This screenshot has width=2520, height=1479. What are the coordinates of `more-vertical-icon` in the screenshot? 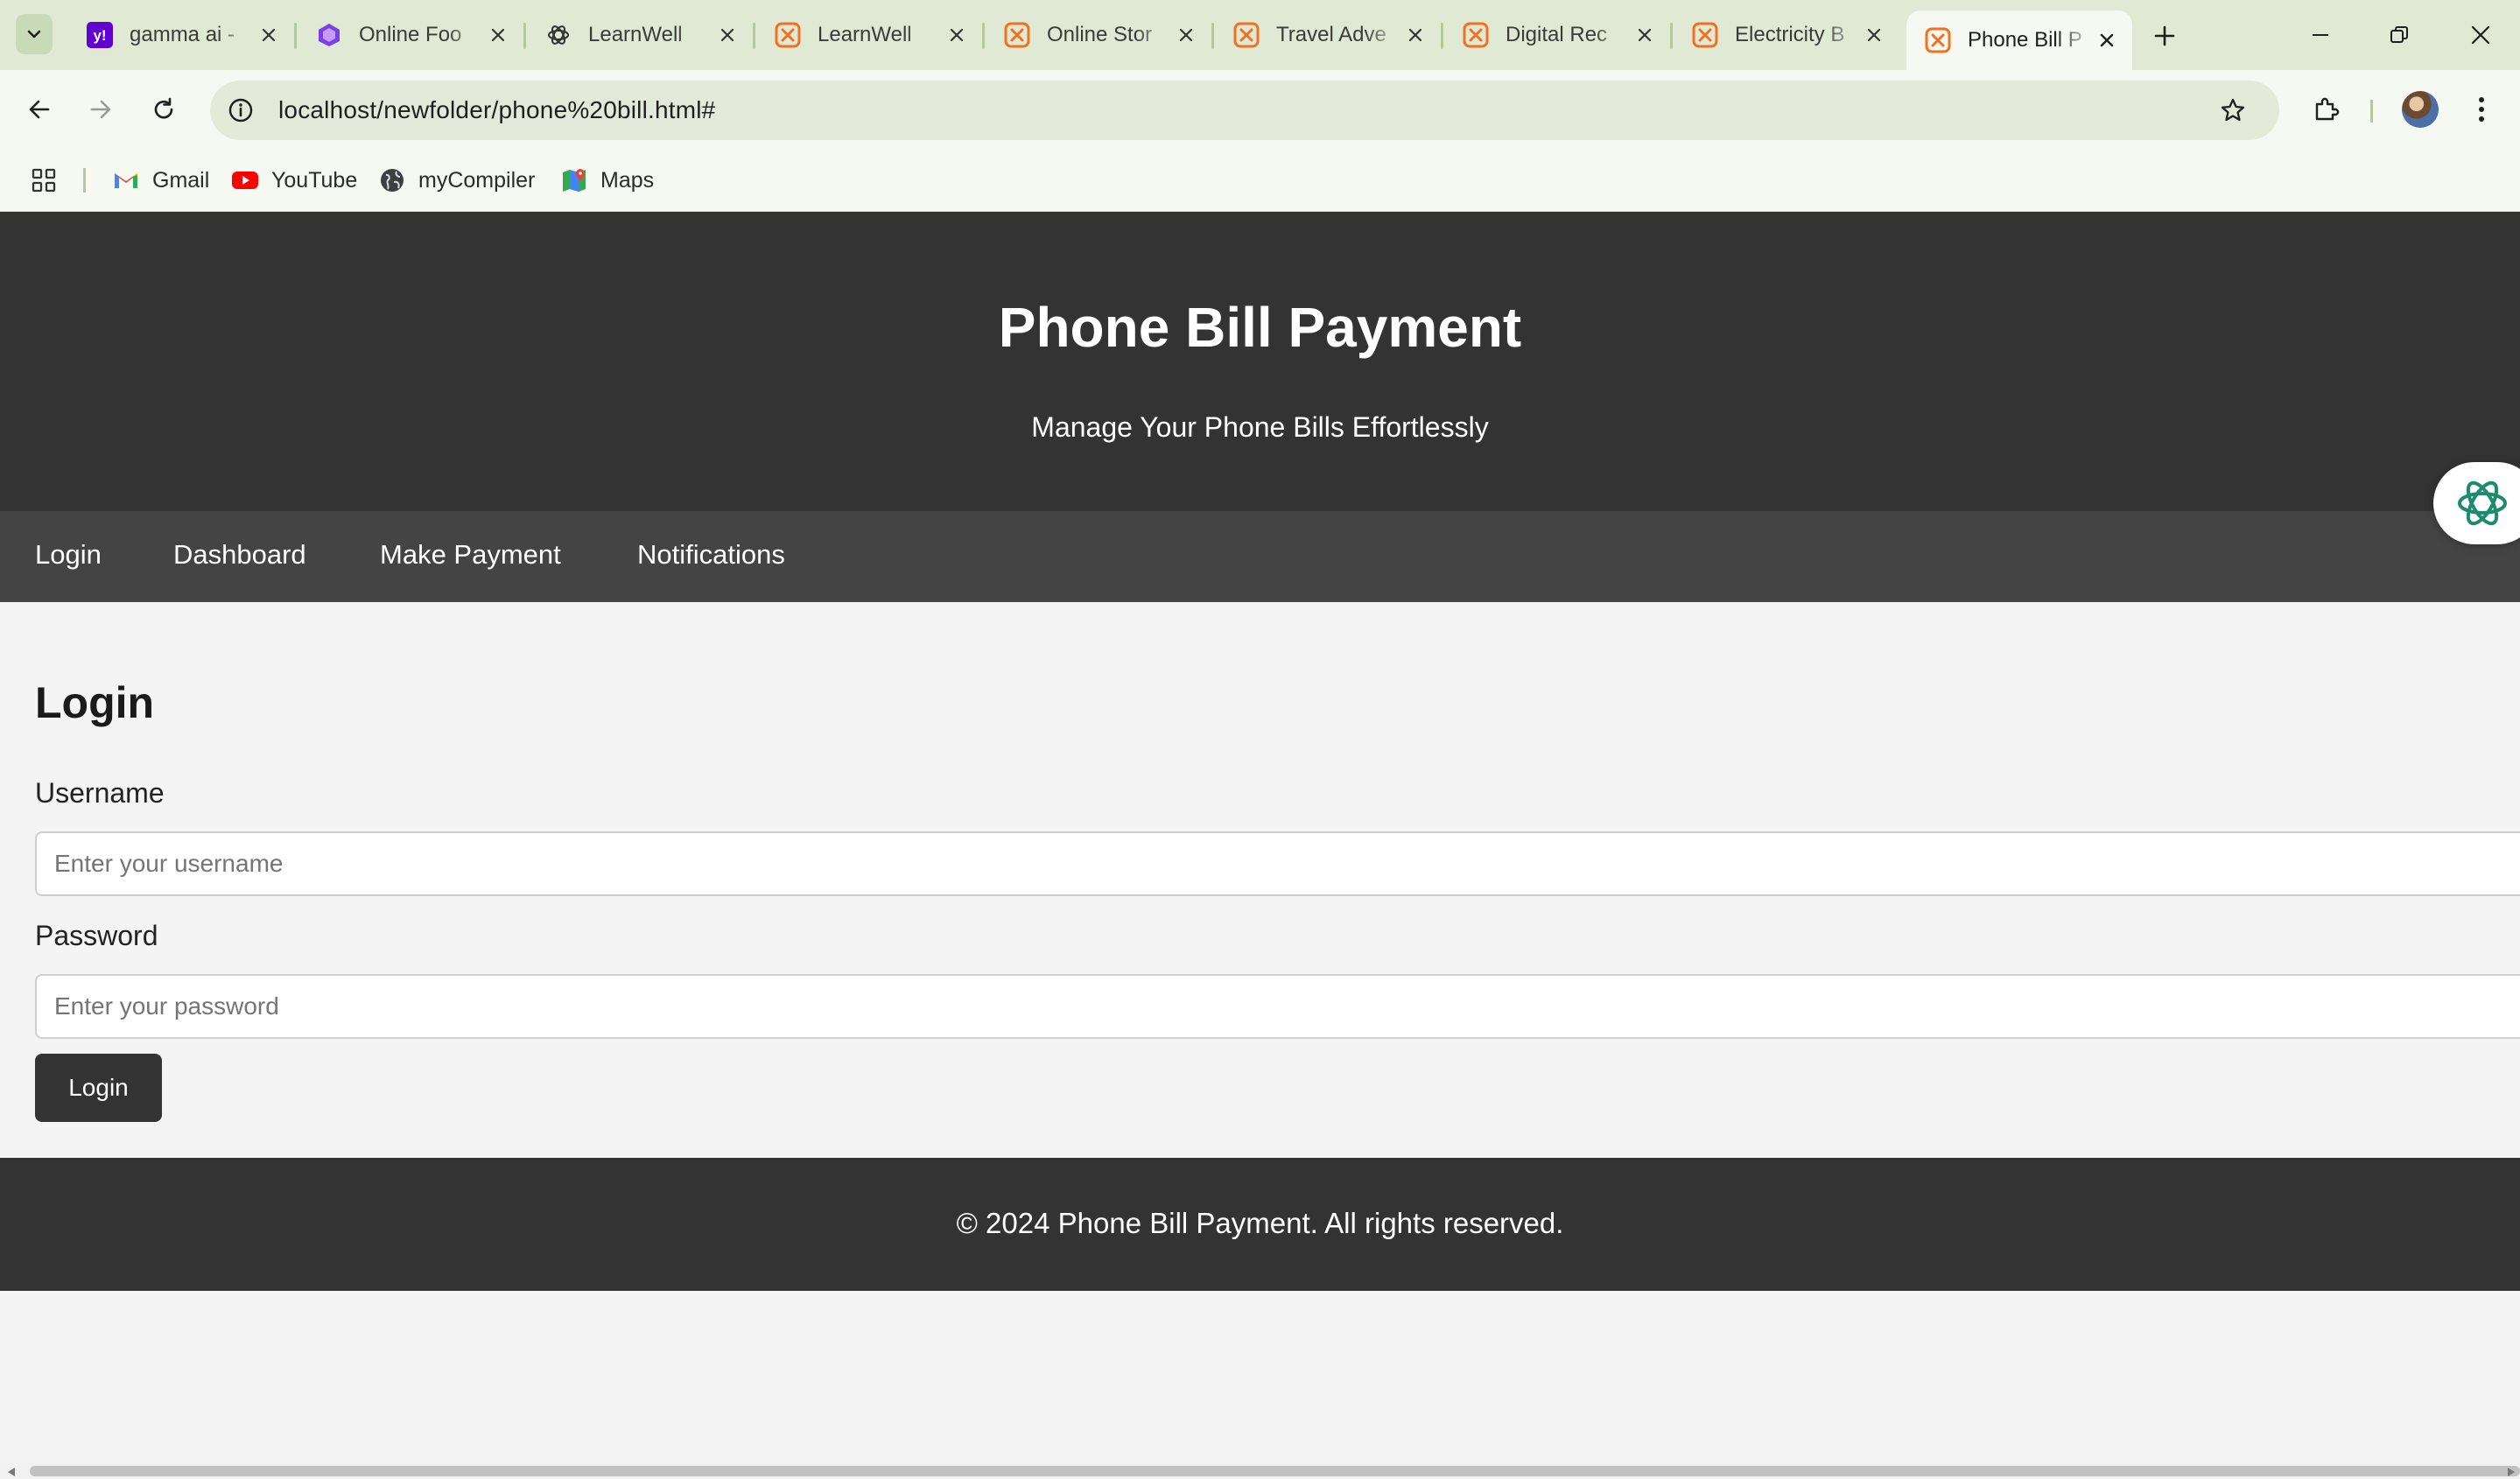 It's located at (2481, 110).